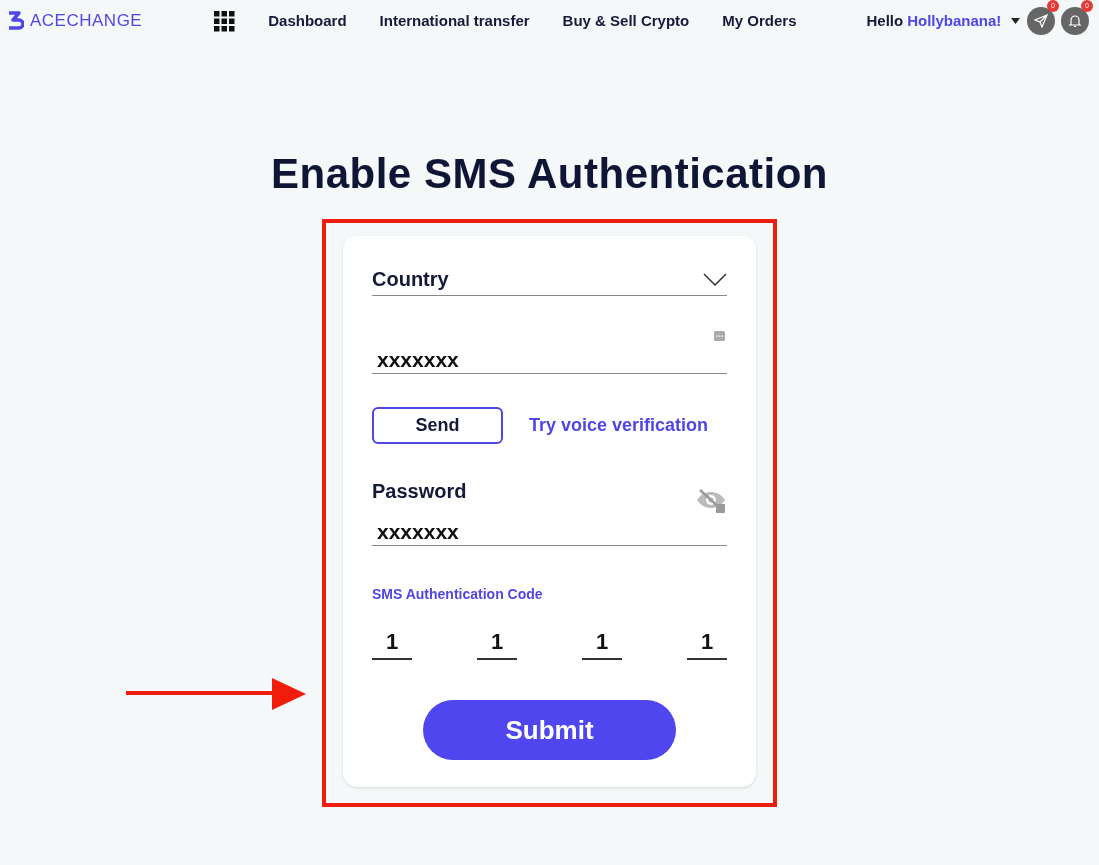 This screenshot has width=1099, height=865. I want to click on send-button: Send, so click(437, 425).